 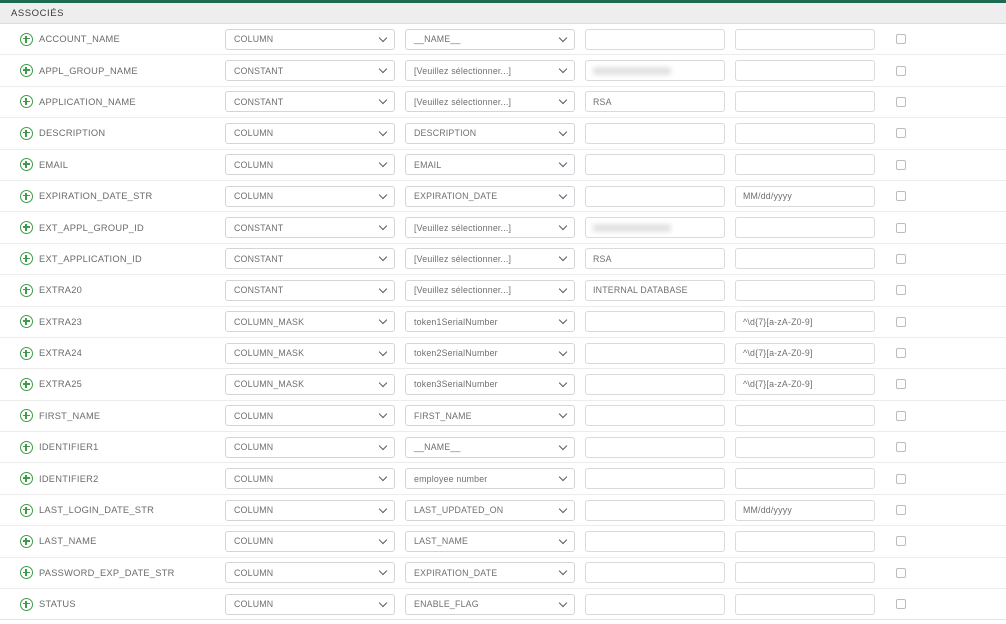 What do you see at coordinates (490, 479) in the screenshot?
I see `source-field-select: employee number` at bounding box center [490, 479].